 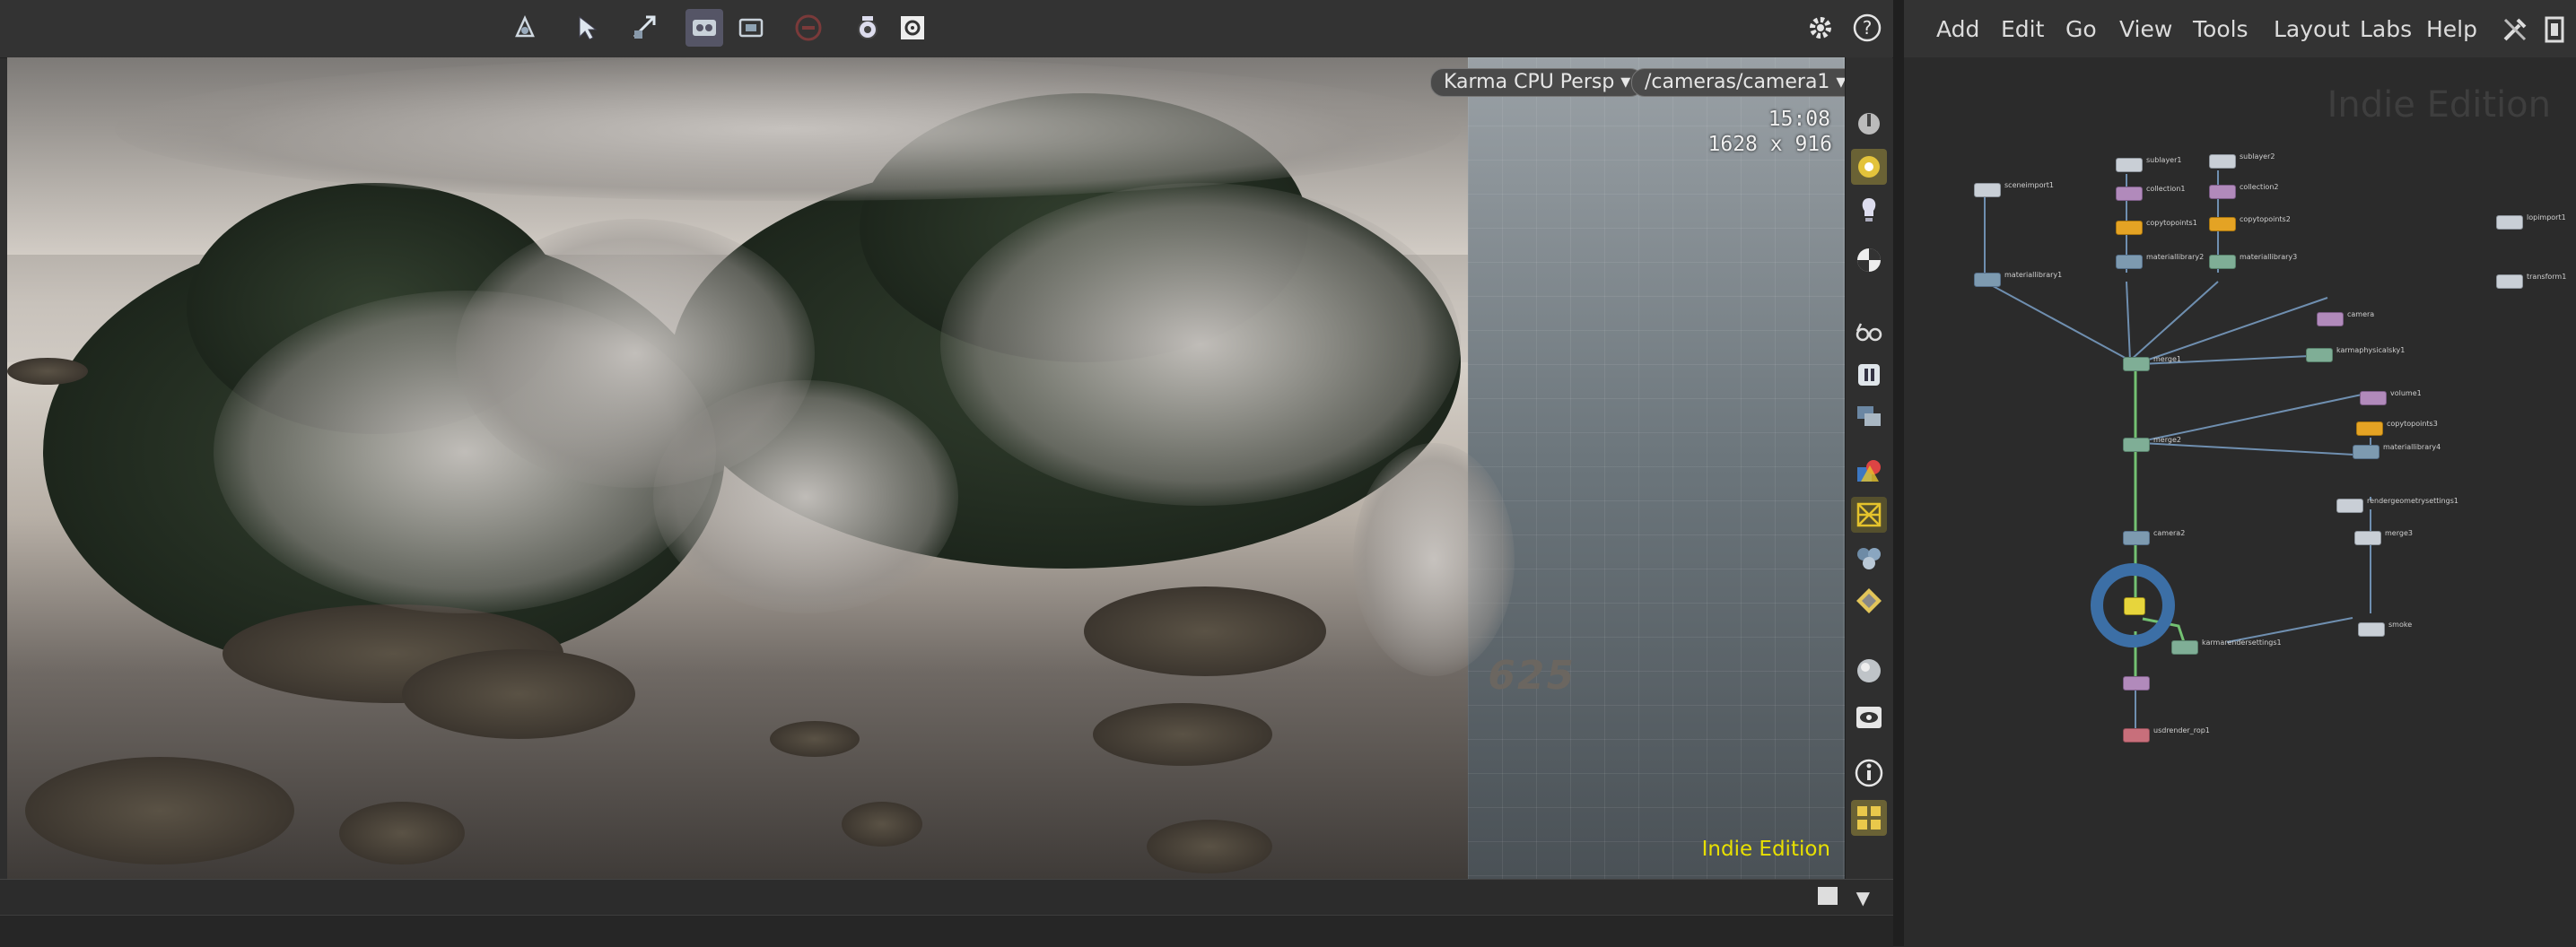 What do you see at coordinates (1898, 473) in the screenshot?
I see `pane-splitter` at bounding box center [1898, 473].